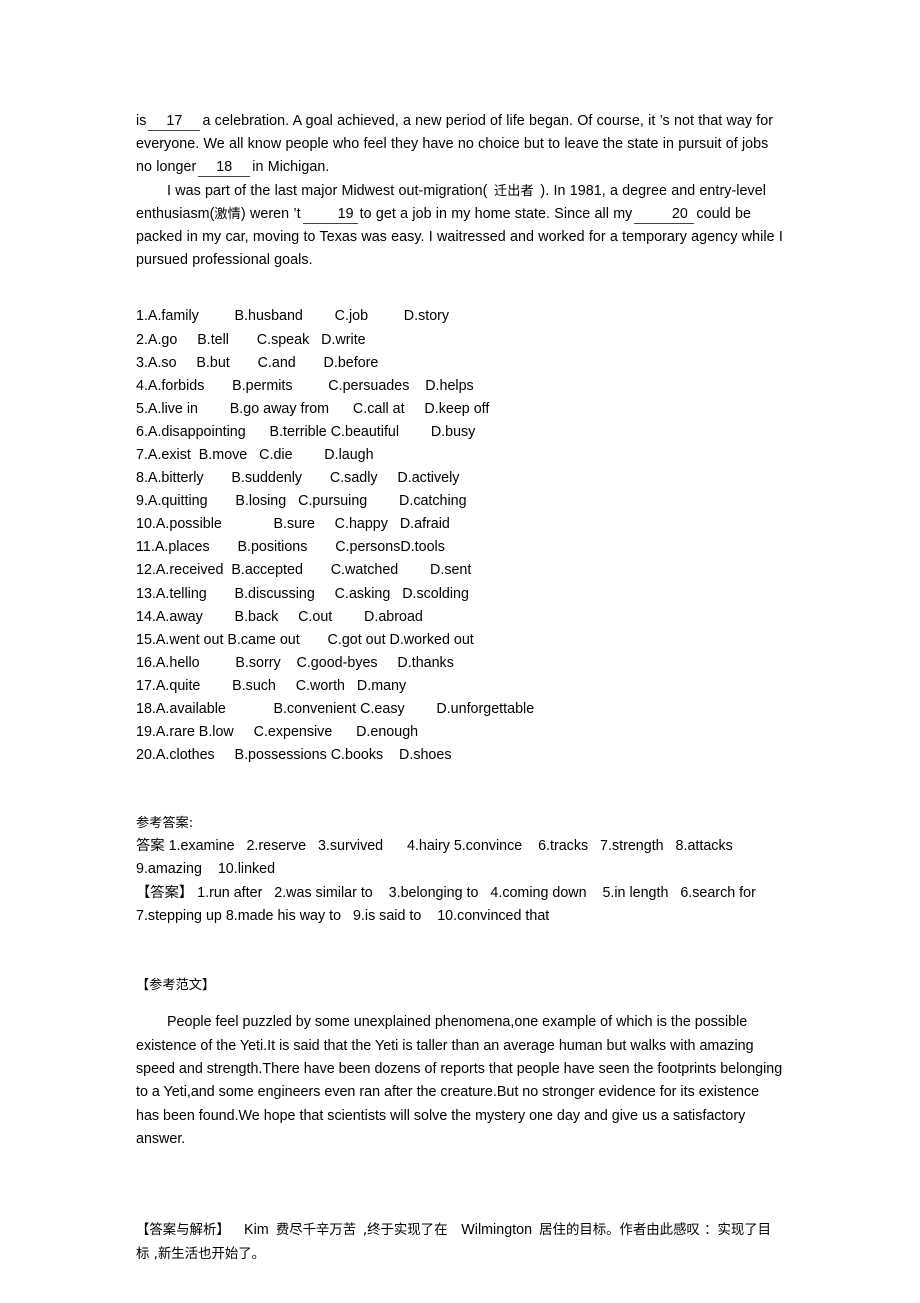  Describe the element at coordinates (291, 167) in the screenshot. I see `passage-text-1c: in Michigan.` at that location.